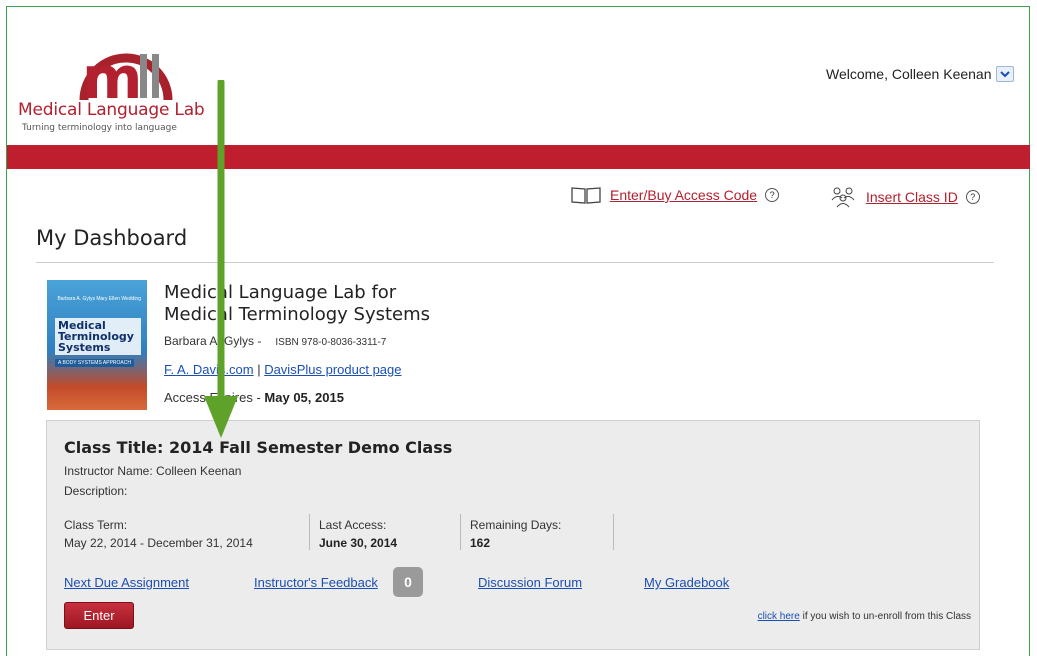  What do you see at coordinates (480, 543) in the screenshot?
I see `remaining-days-value: 162` at bounding box center [480, 543].